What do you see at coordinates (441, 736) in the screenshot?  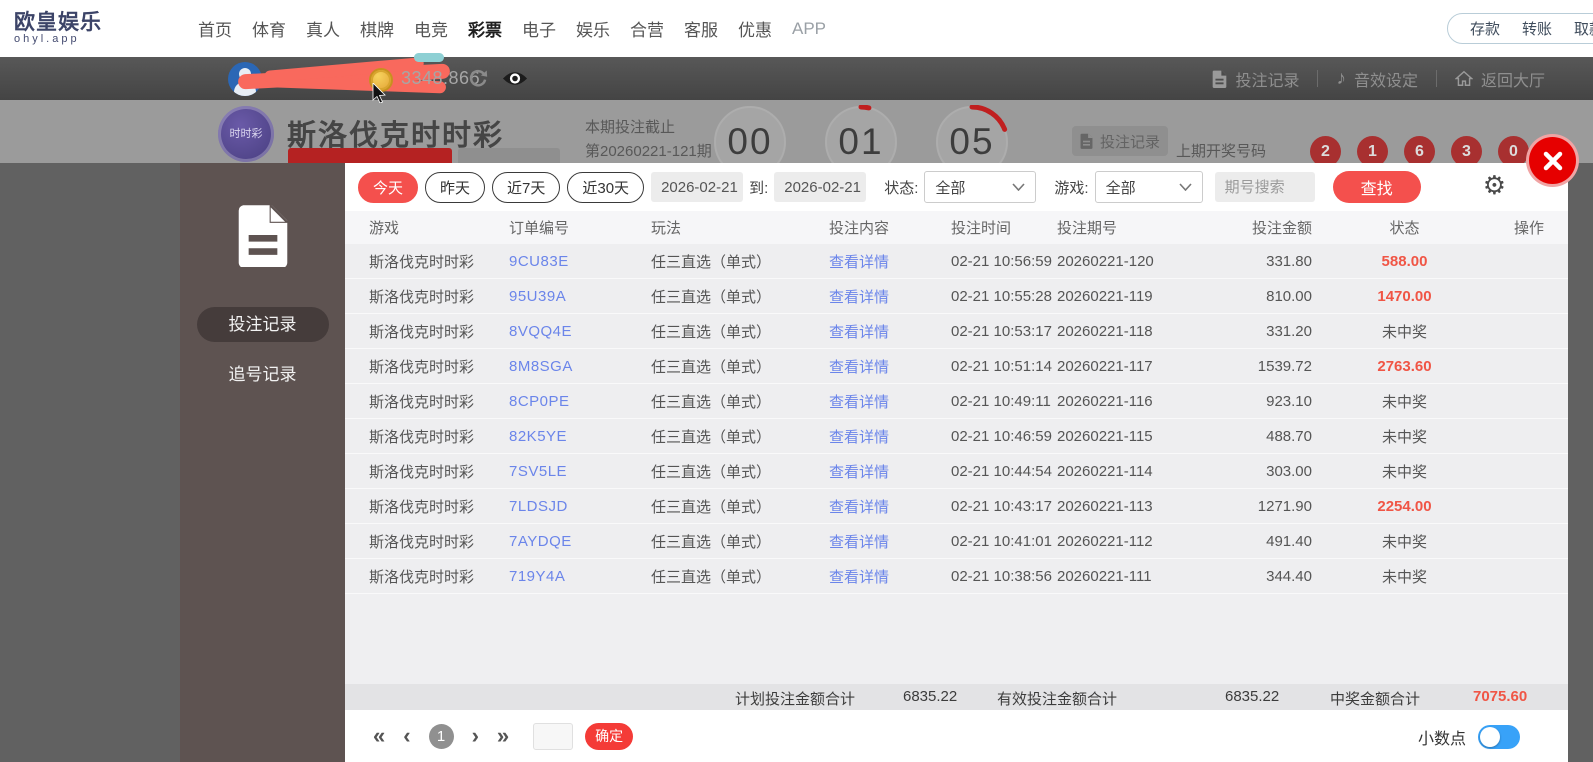 I see `current-page-badge: 1` at bounding box center [441, 736].